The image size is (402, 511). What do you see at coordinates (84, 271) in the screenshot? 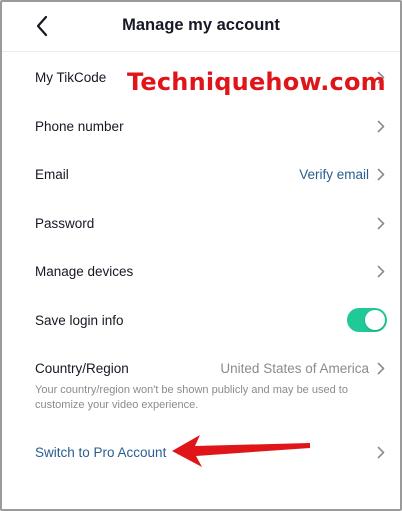
I see `row-label: Manage devices` at bounding box center [84, 271].